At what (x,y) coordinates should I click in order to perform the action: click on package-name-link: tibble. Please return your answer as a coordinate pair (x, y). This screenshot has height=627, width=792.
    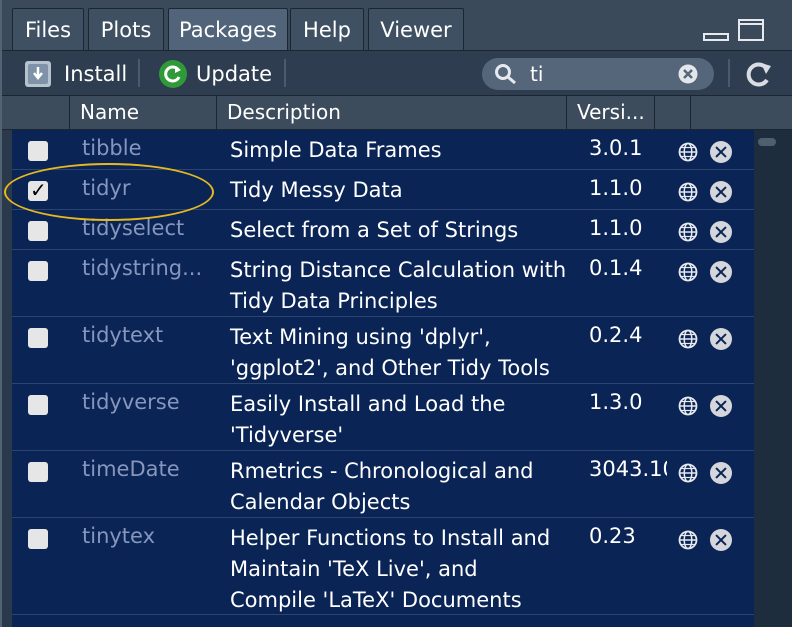
    Looking at the image, I should click on (111, 148).